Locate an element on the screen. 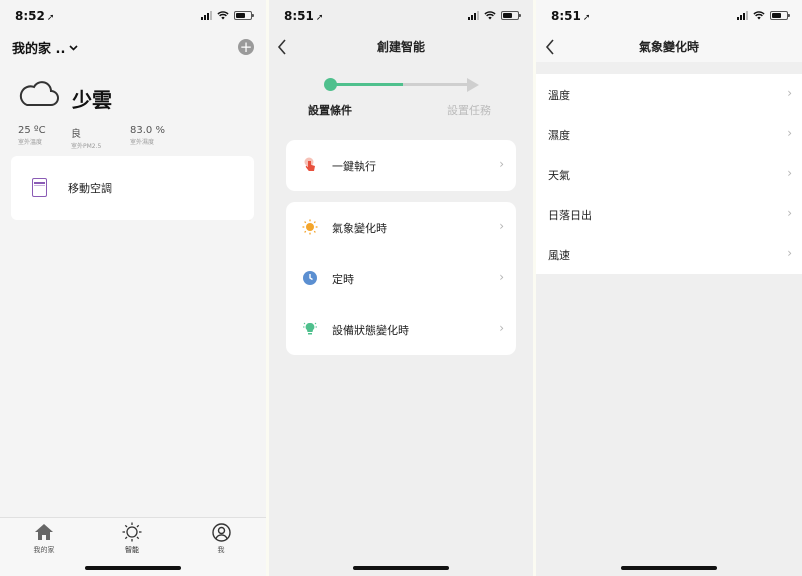 This screenshot has width=802, height=576. status-bar: 8:52 ➚ is located at coordinates (133, 17).